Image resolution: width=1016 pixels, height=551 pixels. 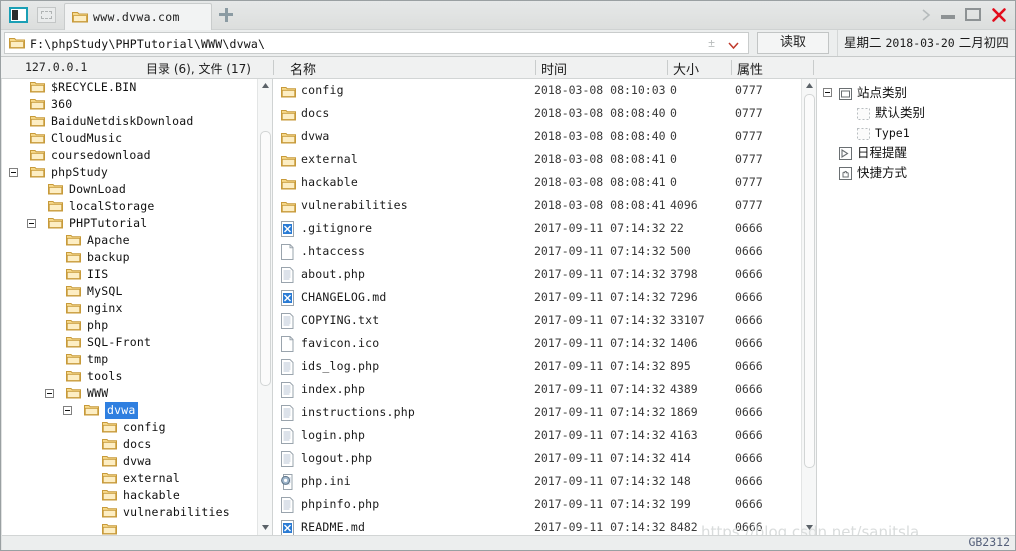 What do you see at coordinates (130, 291) in the screenshot?
I see `tree-item: MySQL` at bounding box center [130, 291].